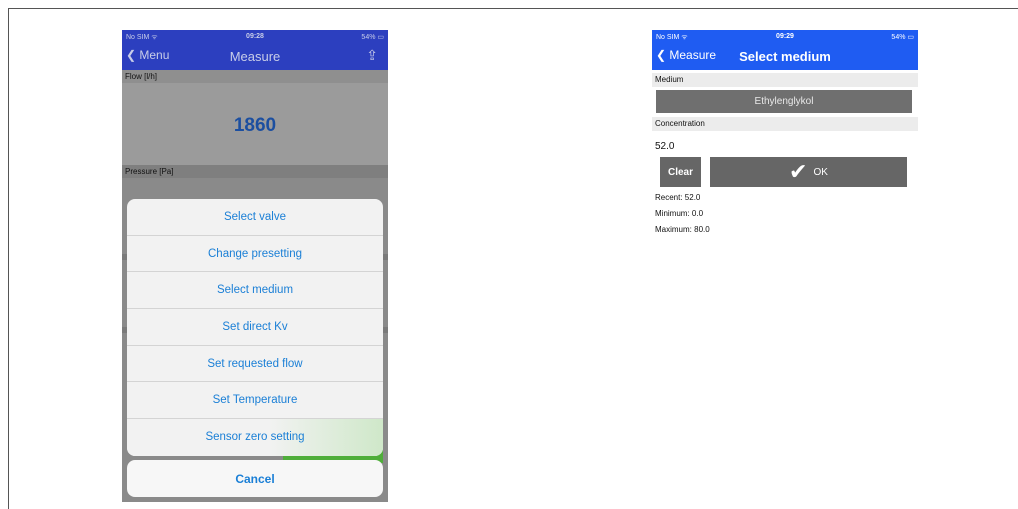 The height and width of the screenshot is (509, 1018). Describe the element at coordinates (8, 258) in the screenshot. I see `frame-left-border` at that location.